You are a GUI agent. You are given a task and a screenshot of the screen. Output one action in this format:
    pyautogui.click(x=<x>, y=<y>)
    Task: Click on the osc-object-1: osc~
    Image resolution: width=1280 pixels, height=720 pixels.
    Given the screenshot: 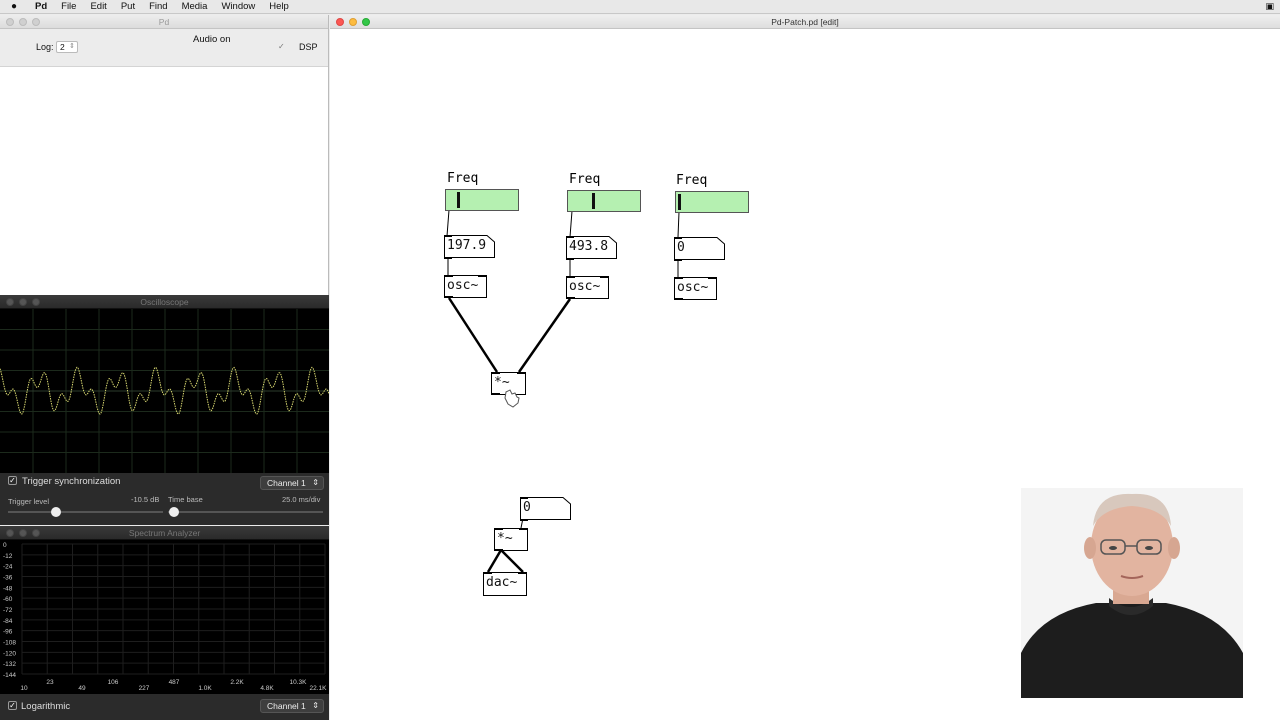 What is the action you would take?
    pyautogui.click(x=465, y=286)
    